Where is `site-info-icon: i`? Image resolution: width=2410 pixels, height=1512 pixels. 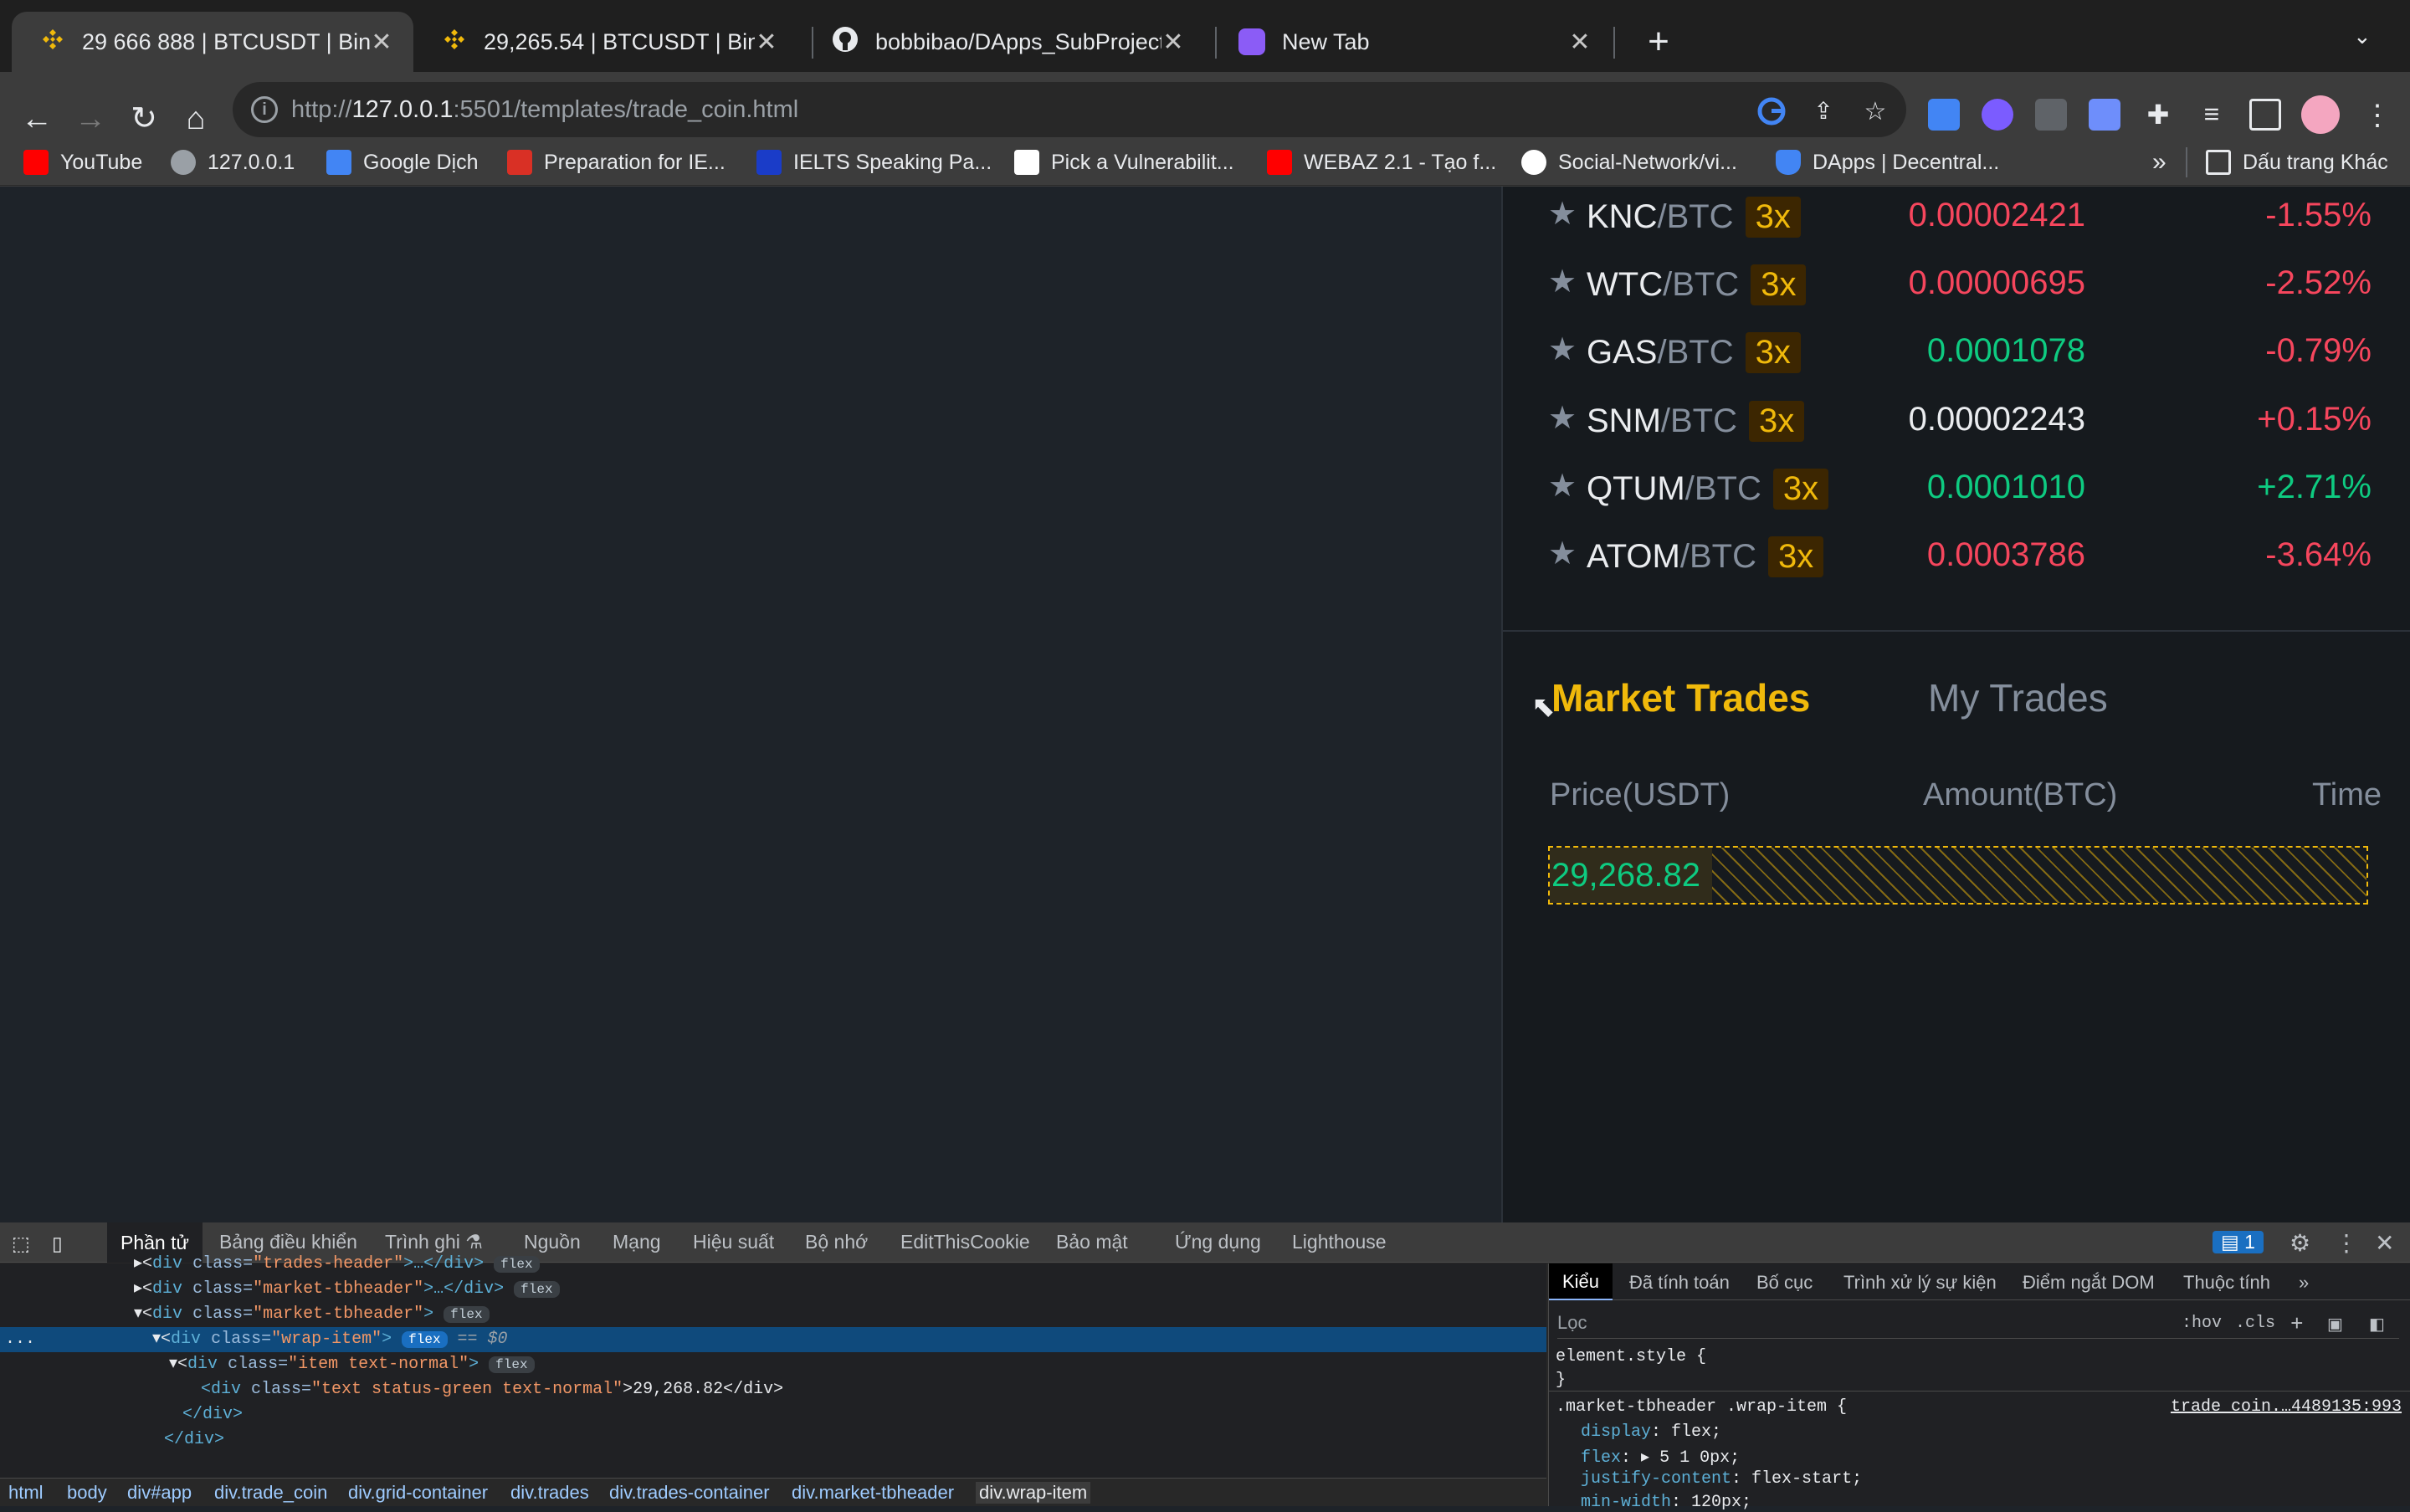 site-info-icon: i is located at coordinates (264, 109).